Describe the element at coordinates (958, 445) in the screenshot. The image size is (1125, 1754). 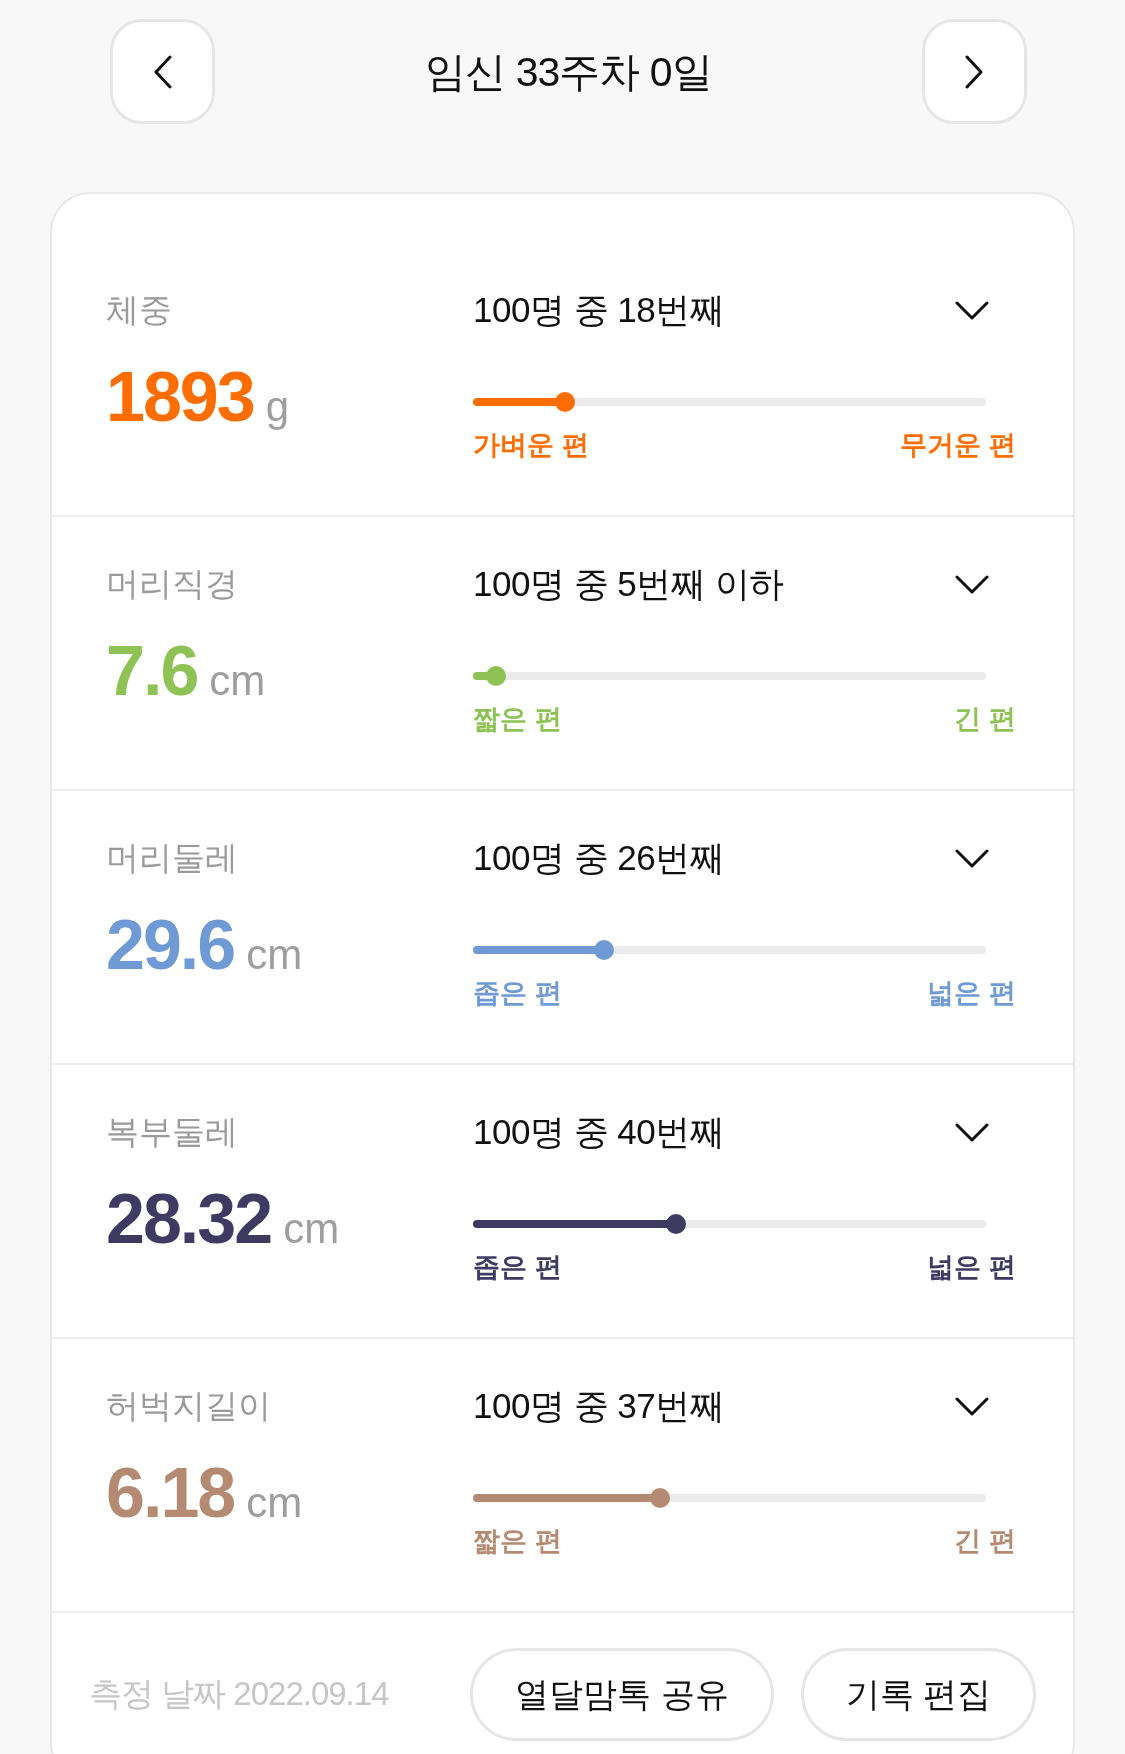
I see `scale-high-label: 무거운 편` at that location.